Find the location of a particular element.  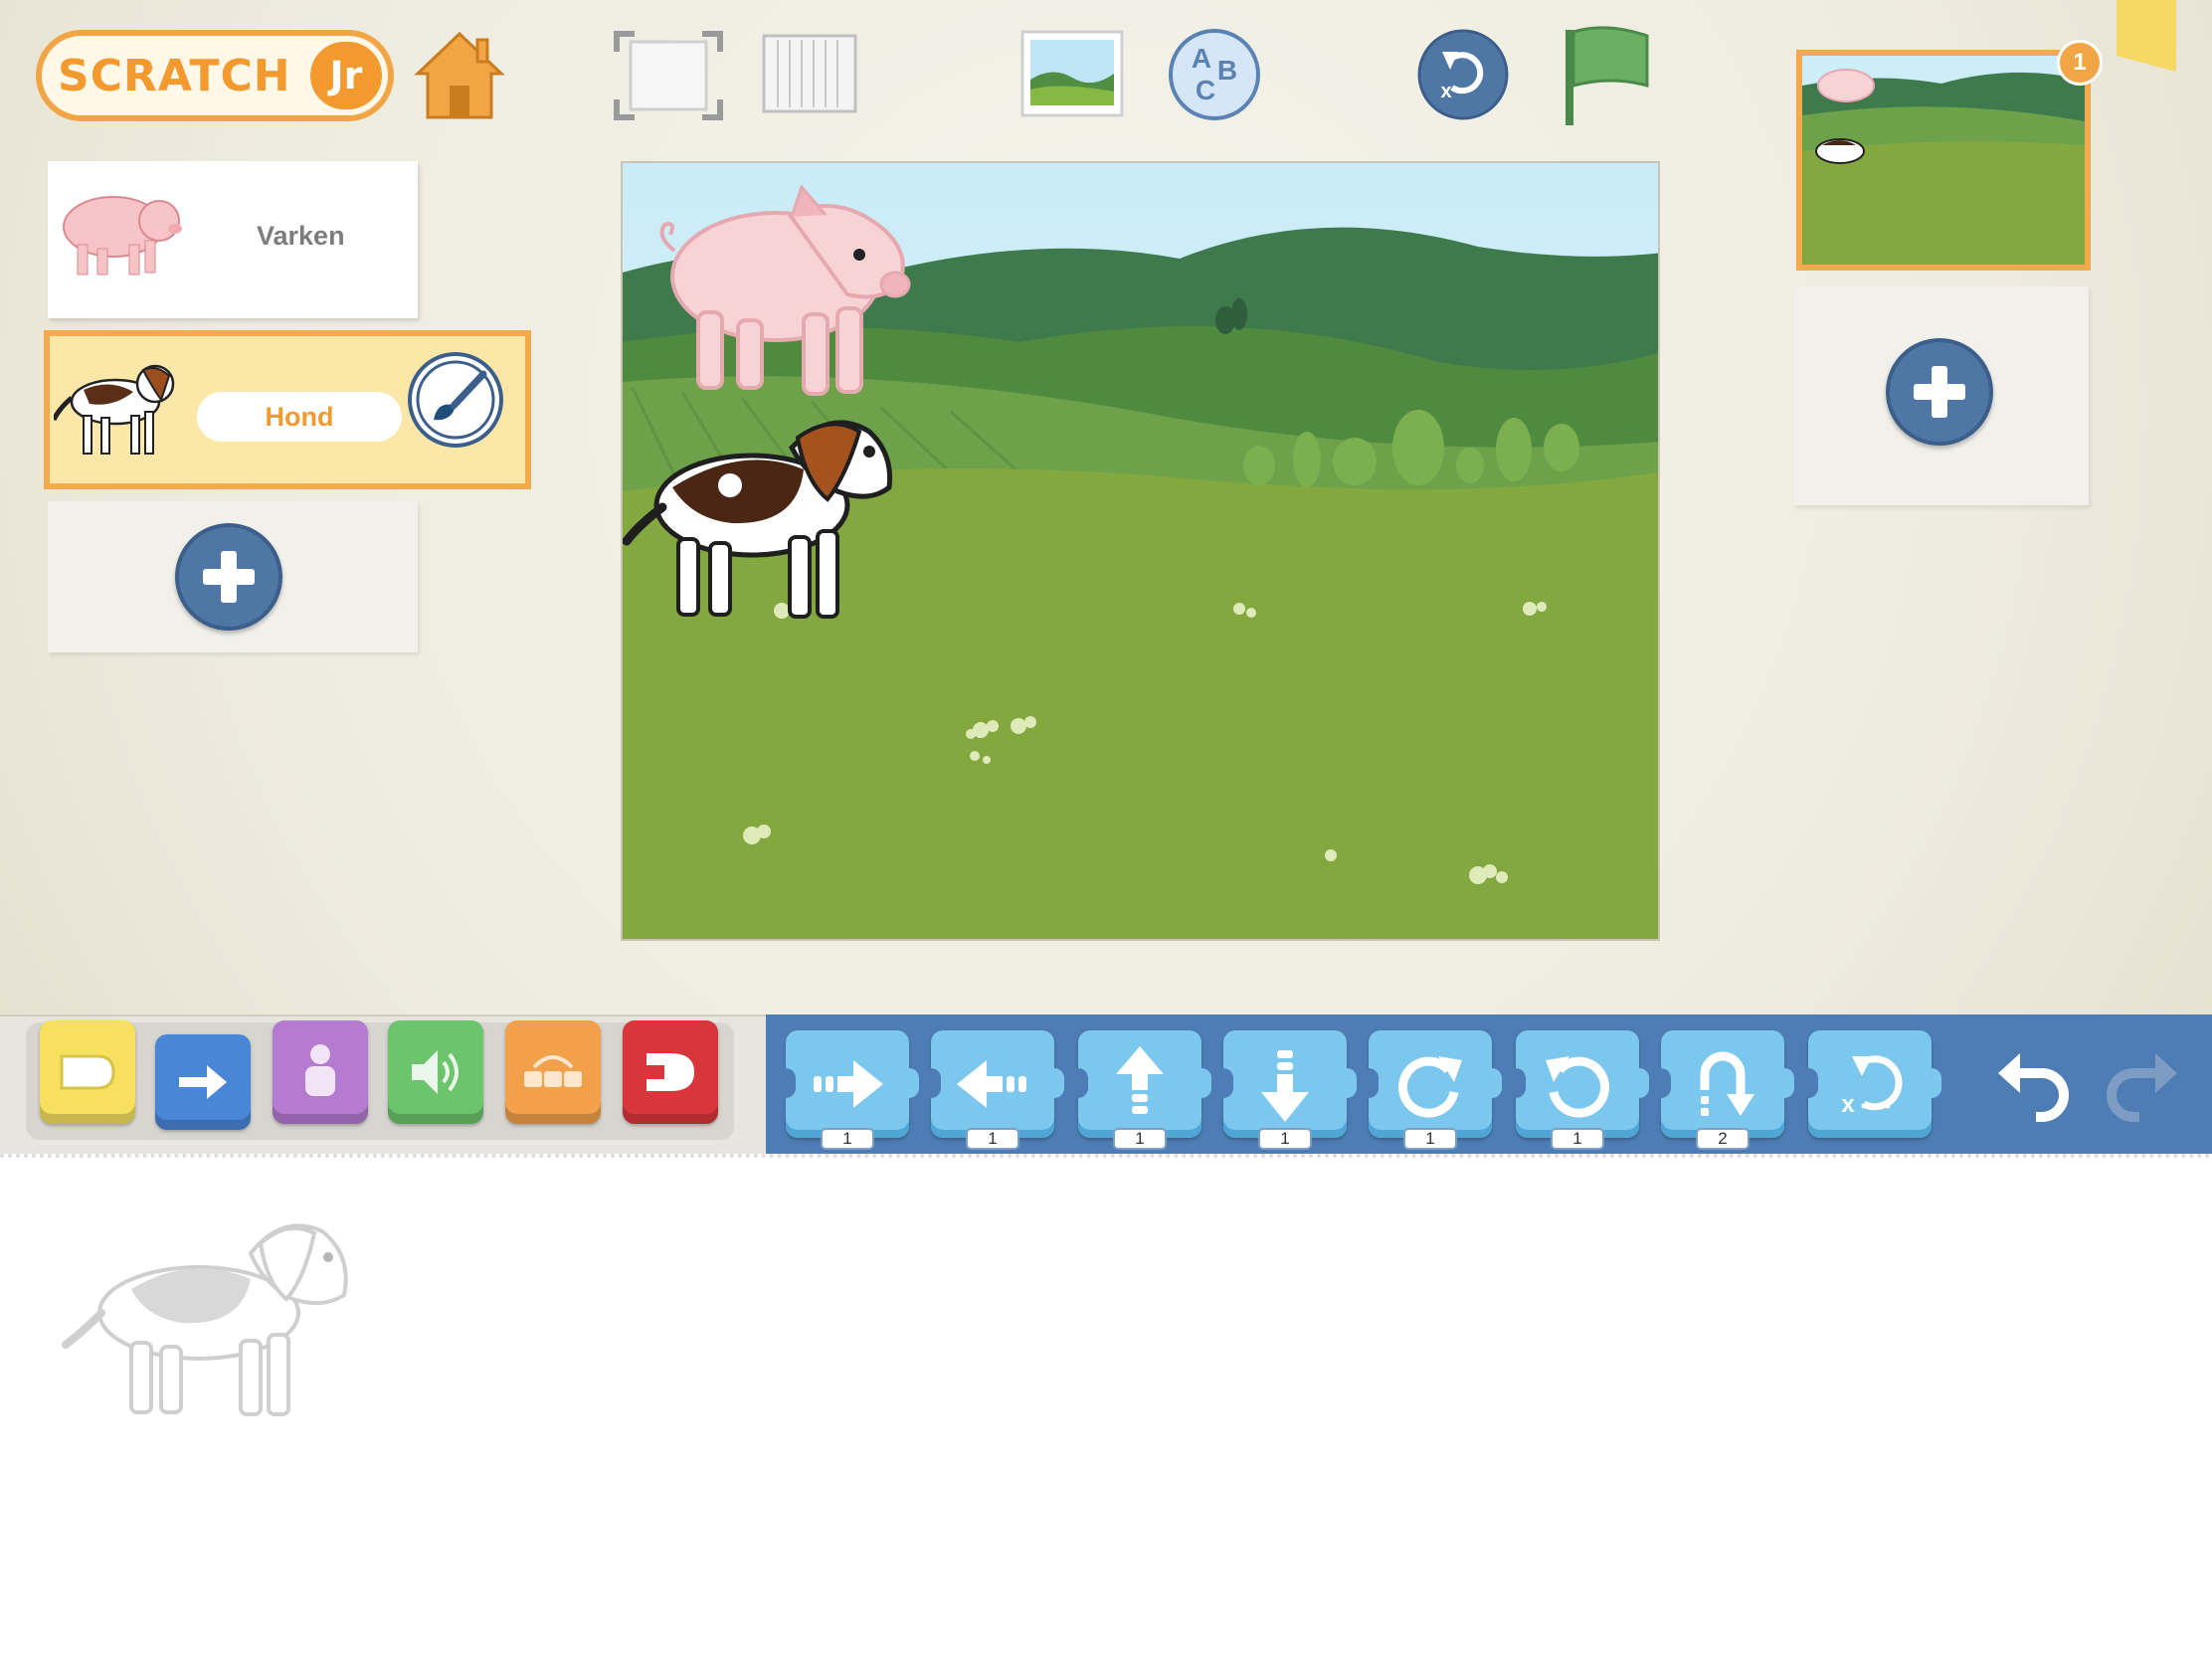

logo-text: SCRATCH is located at coordinates (174, 75).